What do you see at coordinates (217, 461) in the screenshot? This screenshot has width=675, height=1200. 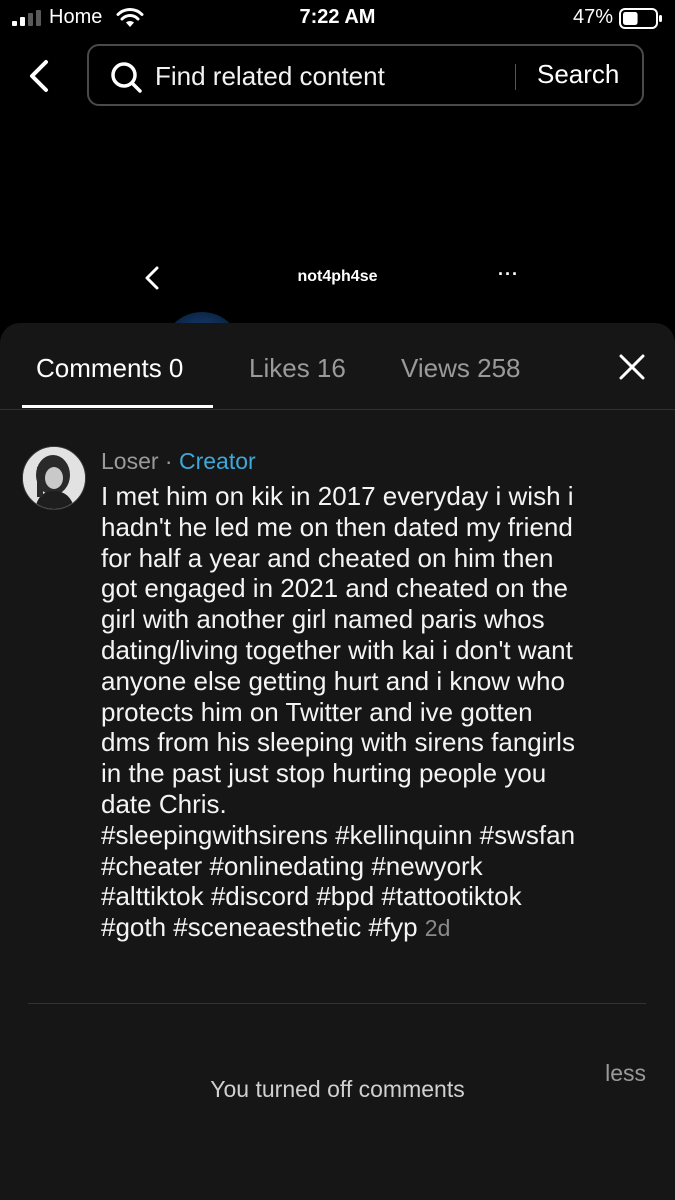 I see `creator-badge: Creator` at bounding box center [217, 461].